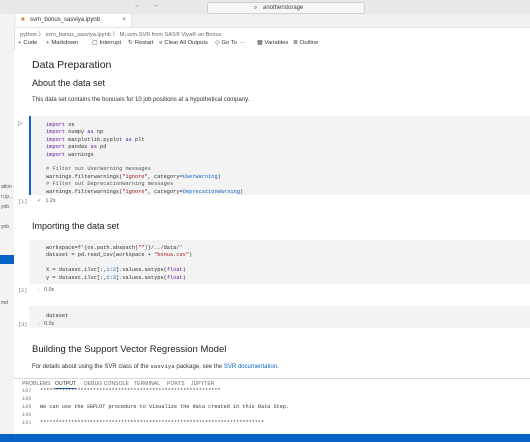 This screenshot has height=442, width=530. I want to click on tab-terminal: TERMINAL, so click(147, 384).